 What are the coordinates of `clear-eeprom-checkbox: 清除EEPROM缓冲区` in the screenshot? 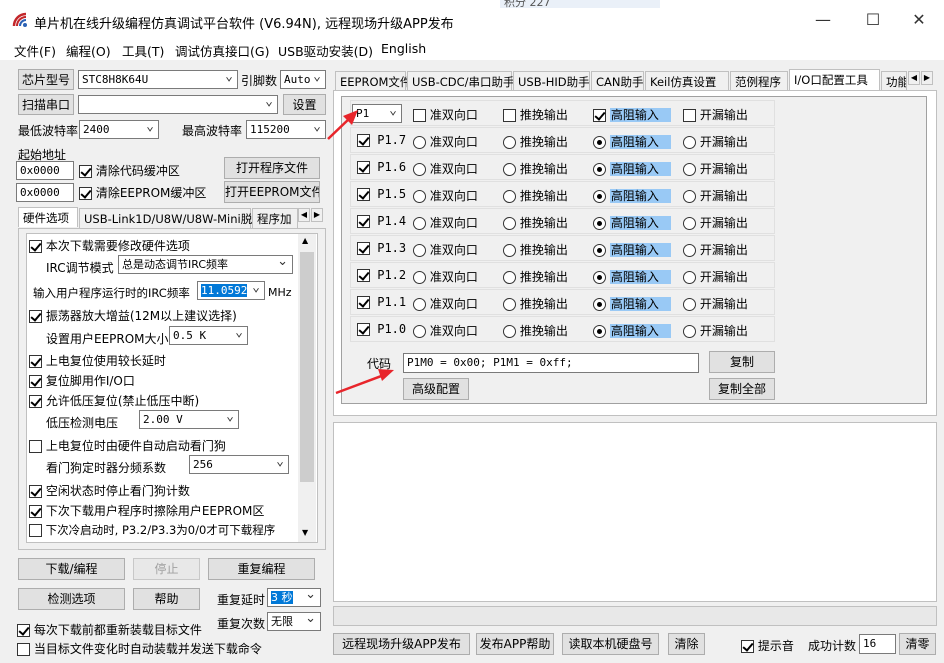 It's located at (142, 192).